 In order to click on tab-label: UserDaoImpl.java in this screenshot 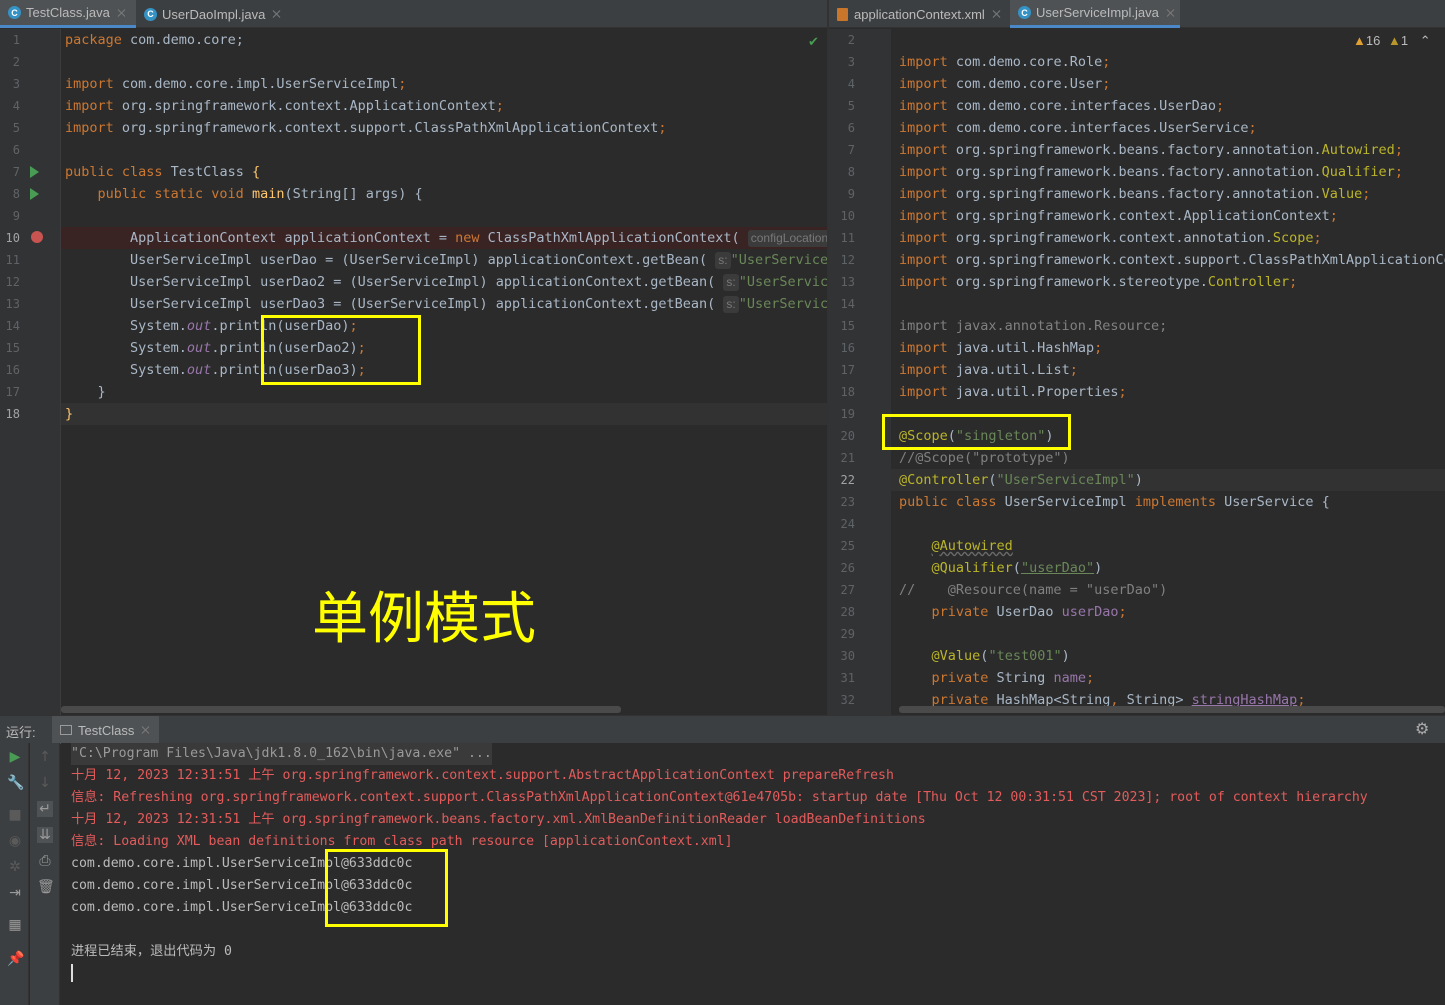, I will do `click(214, 14)`.